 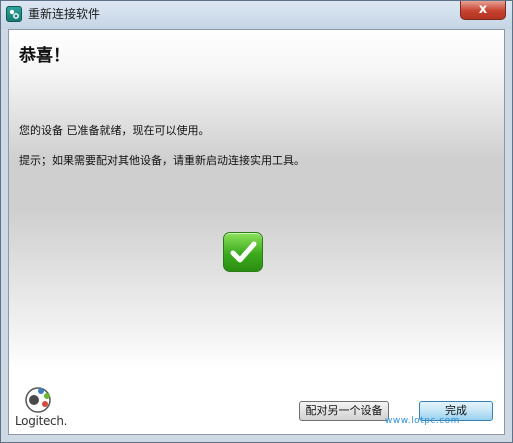 What do you see at coordinates (243, 252) in the screenshot?
I see `checkmark-icon` at bounding box center [243, 252].